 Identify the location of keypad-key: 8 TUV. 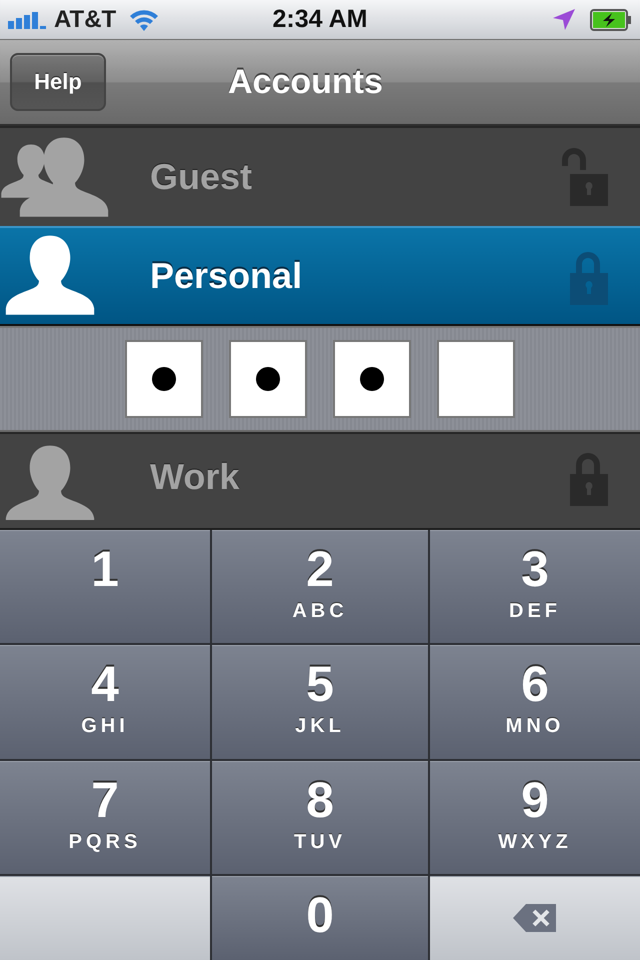
(320, 817).